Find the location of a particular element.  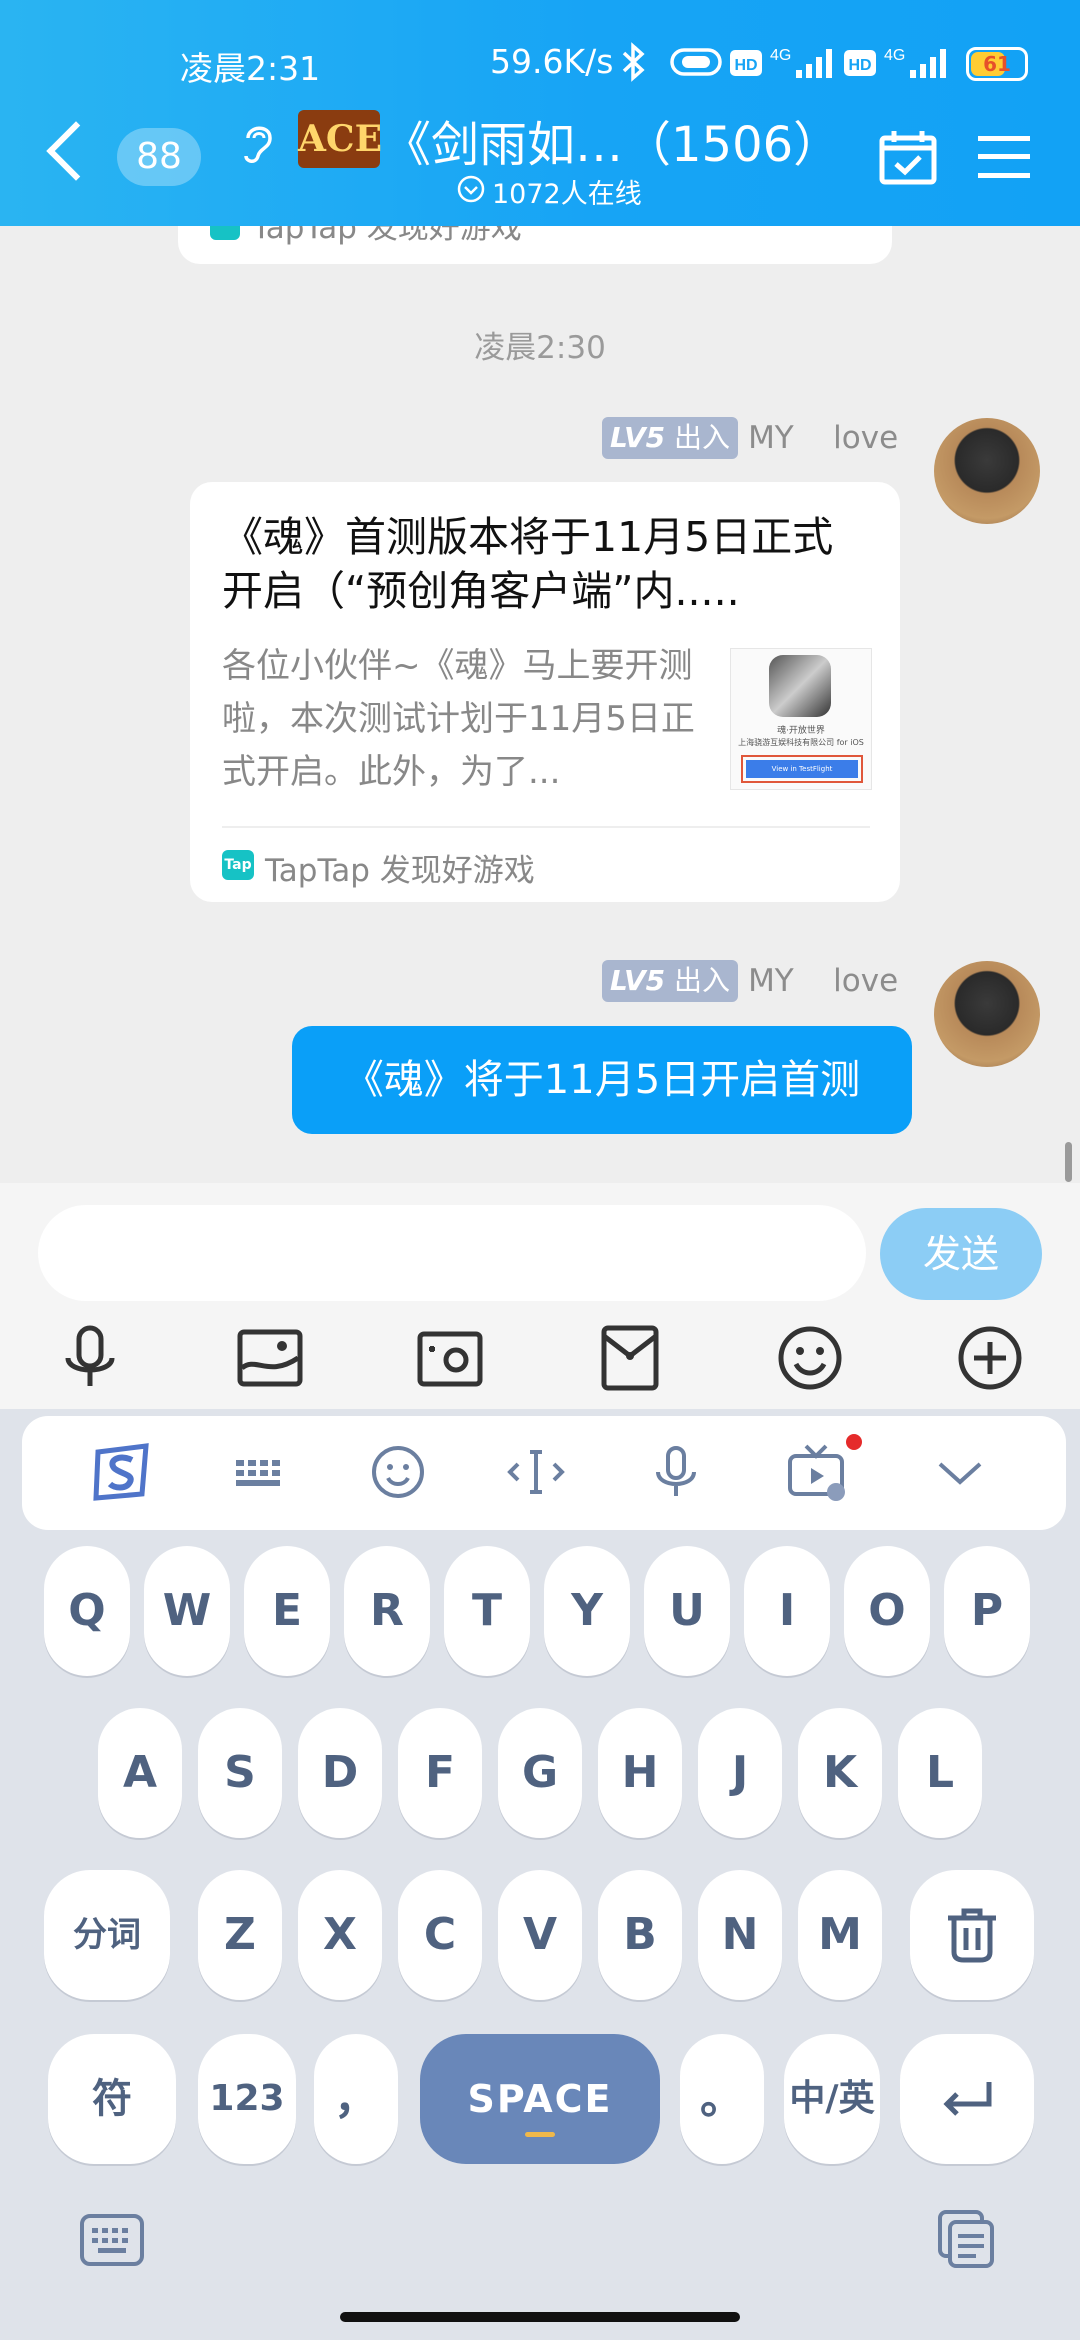

key-g: G is located at coordinates (540, 1773).